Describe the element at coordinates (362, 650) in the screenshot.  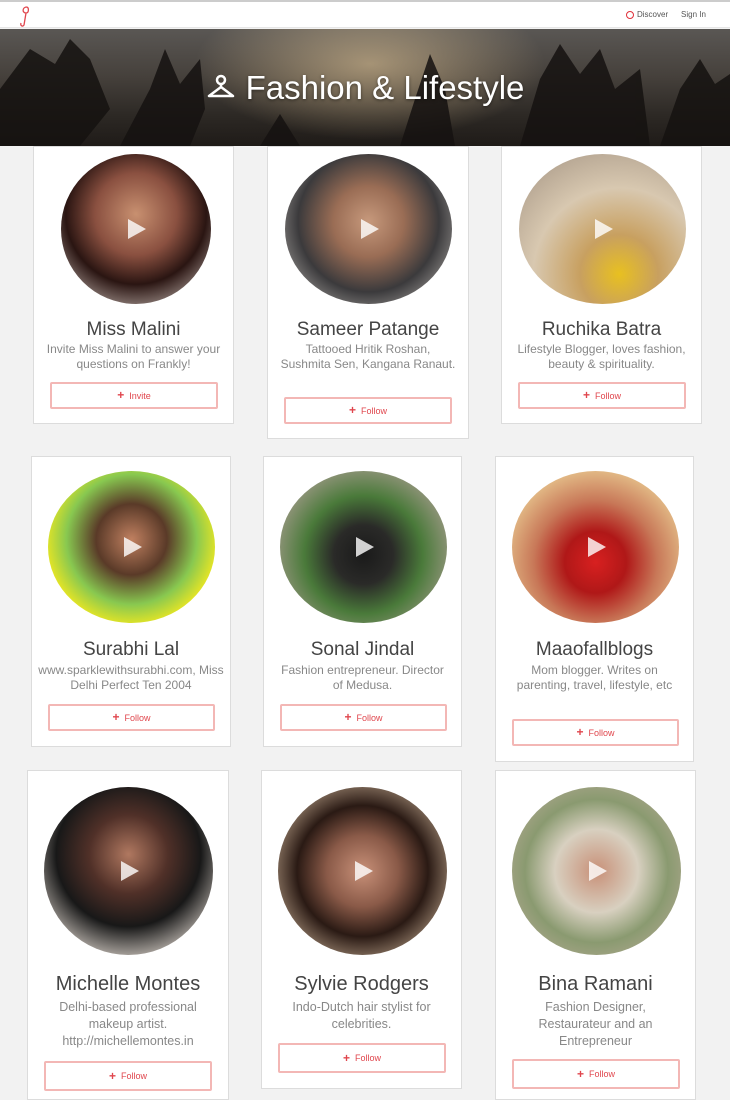
I see `profile-name: Sonal Jindal` at that location.